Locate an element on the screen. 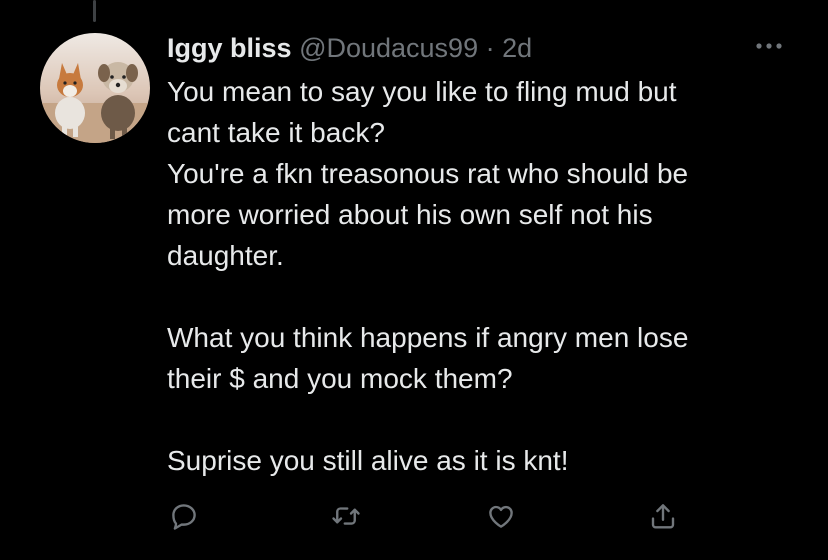 The image size is (828, 560). like-icon is located at coordinates (501, 516).